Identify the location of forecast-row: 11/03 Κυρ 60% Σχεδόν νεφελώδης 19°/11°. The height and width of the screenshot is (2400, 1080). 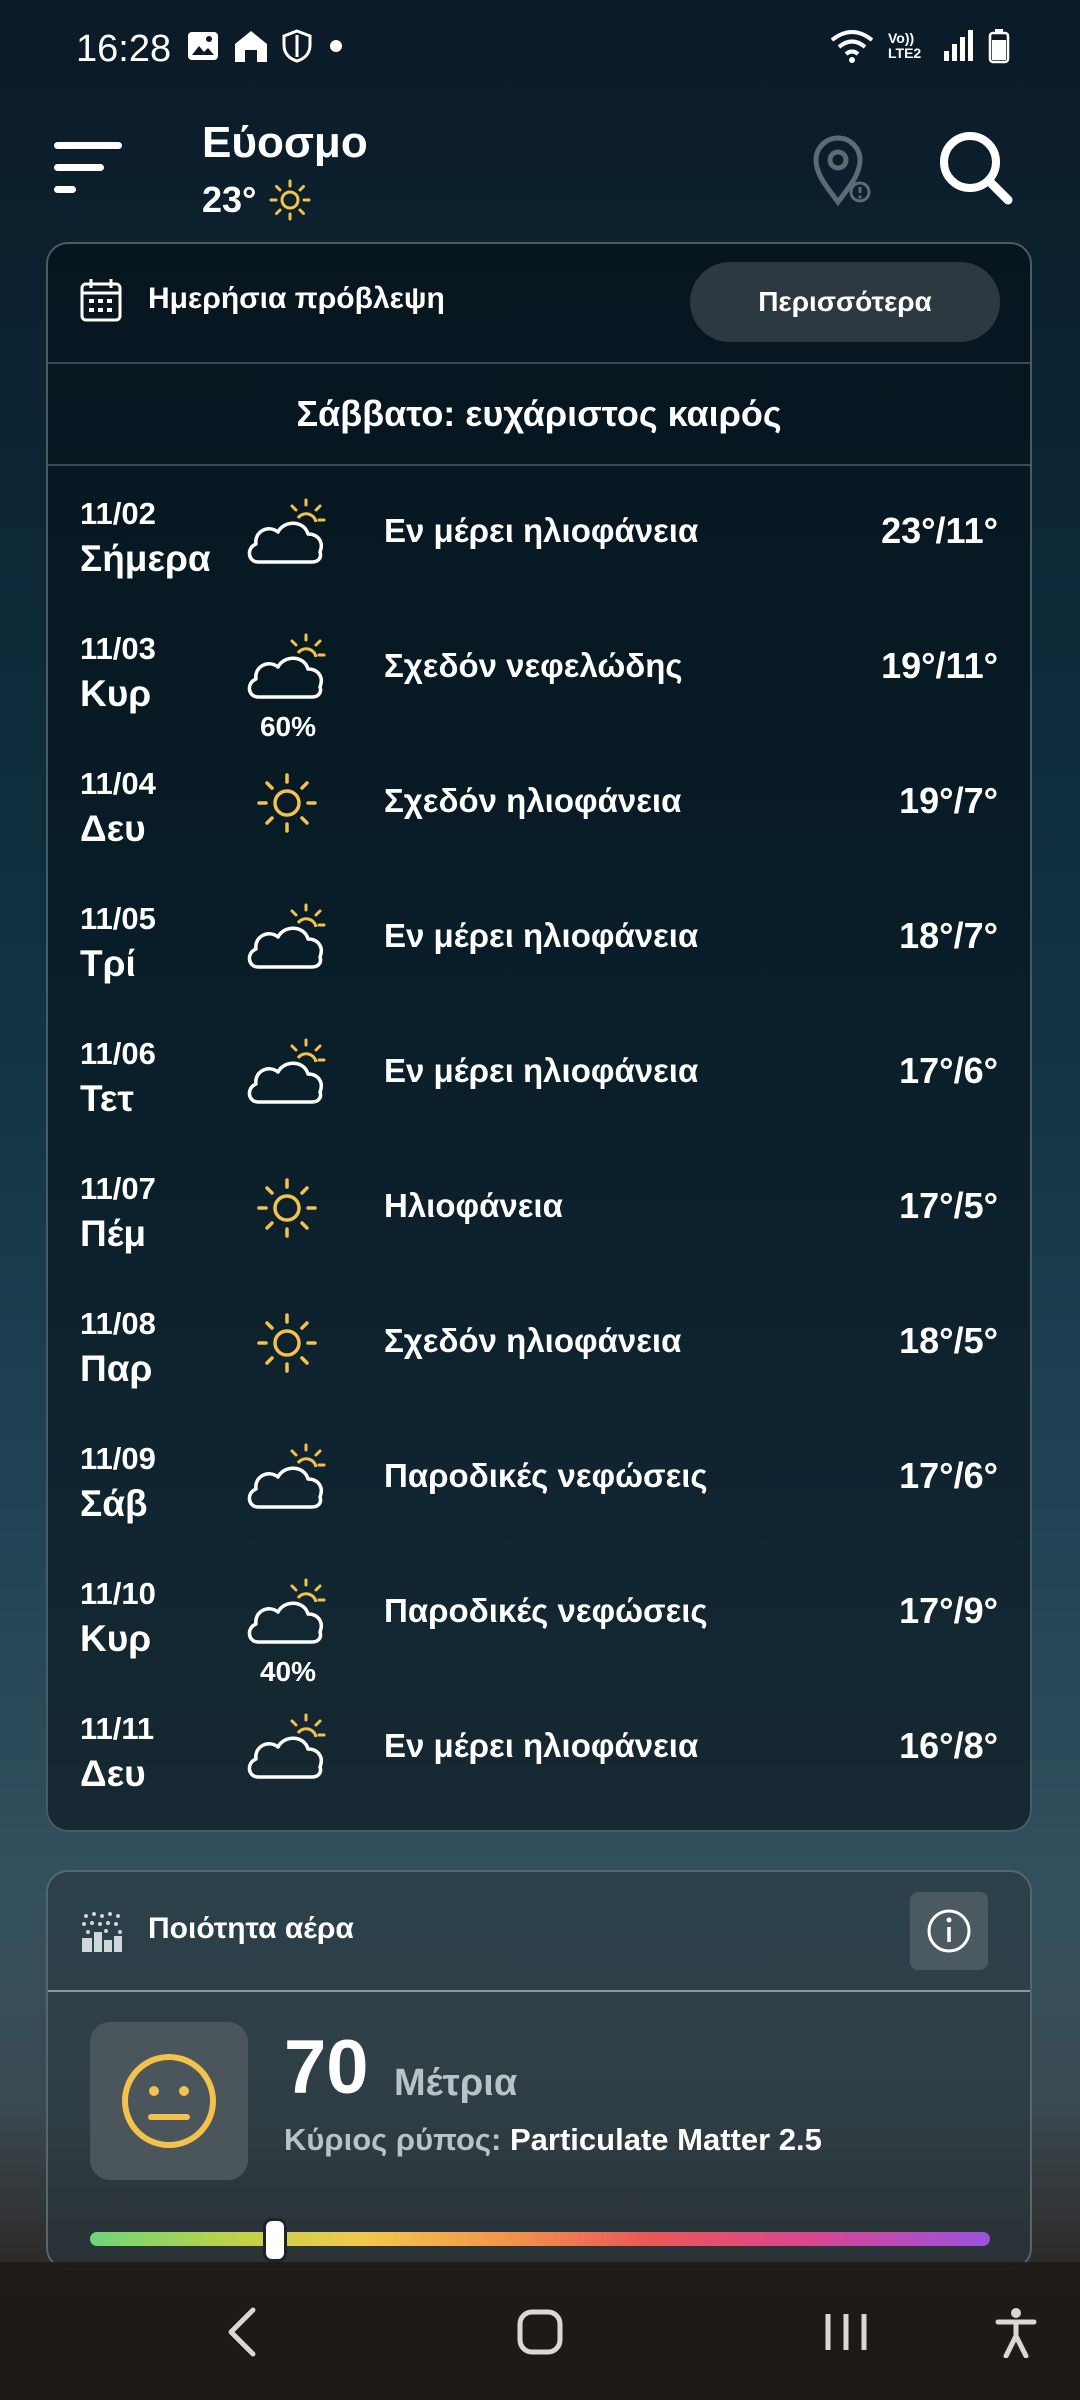
(539, 671).